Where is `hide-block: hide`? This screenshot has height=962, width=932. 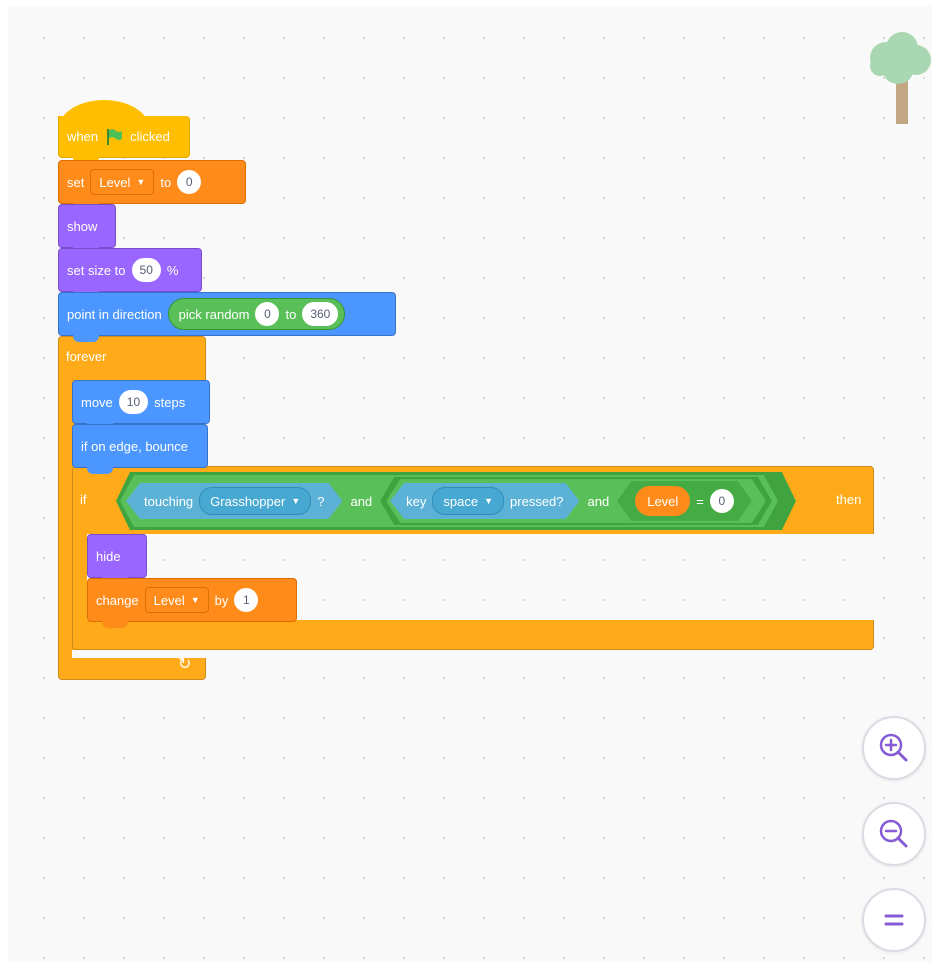 hide-block: hide is located at coordinates (117, 559).